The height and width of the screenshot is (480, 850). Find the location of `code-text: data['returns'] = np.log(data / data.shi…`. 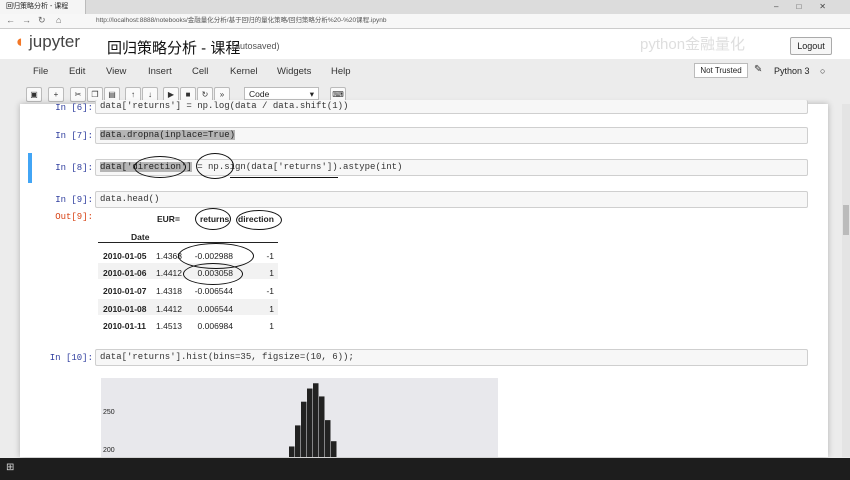

code-text: data['returns'] = np.log(data / data.shi… is located at coordinates (224, 106).